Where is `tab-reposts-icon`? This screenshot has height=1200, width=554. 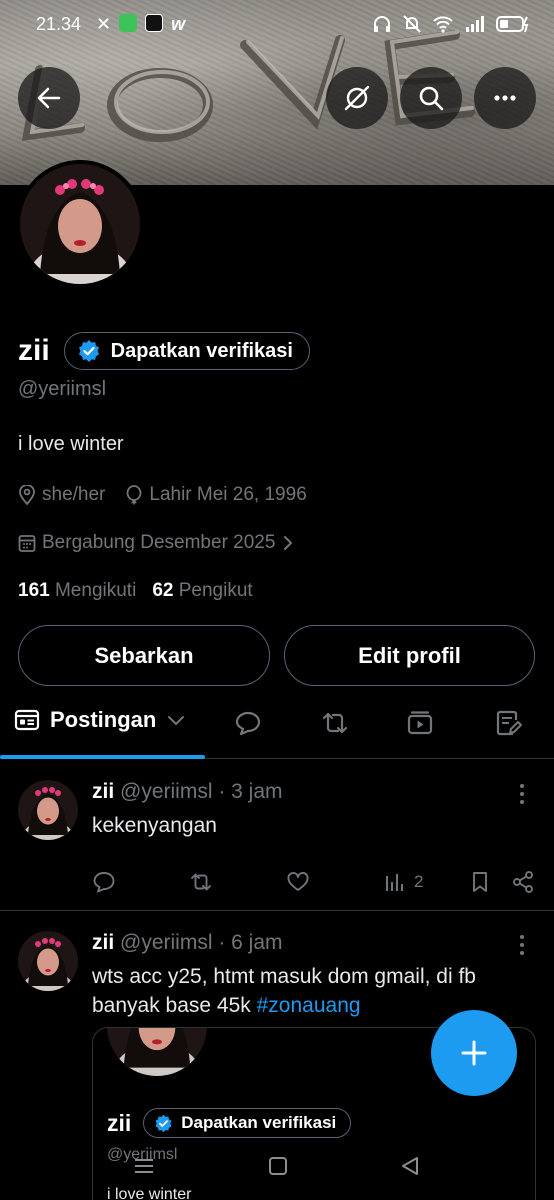 tab-reposts-icon is located at coordinates (335, 723).